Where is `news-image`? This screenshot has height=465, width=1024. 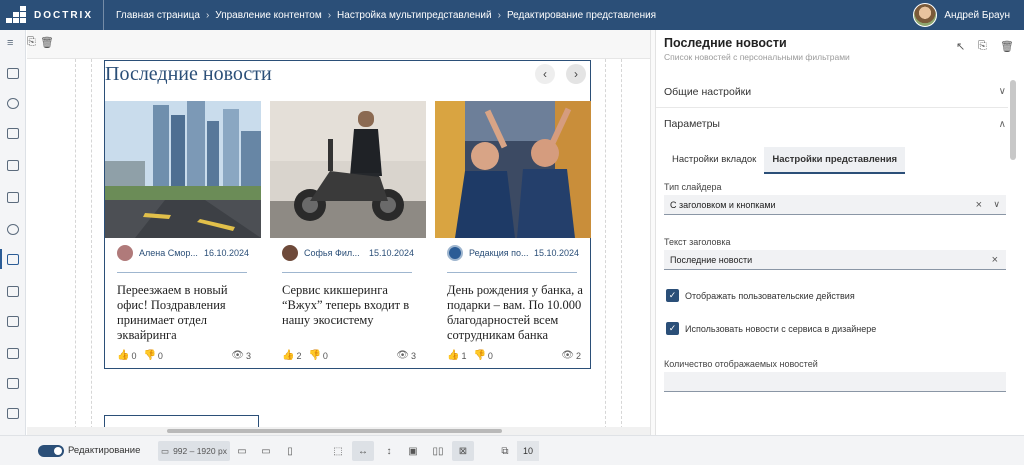 news-image is located at coordinates (348, 169).